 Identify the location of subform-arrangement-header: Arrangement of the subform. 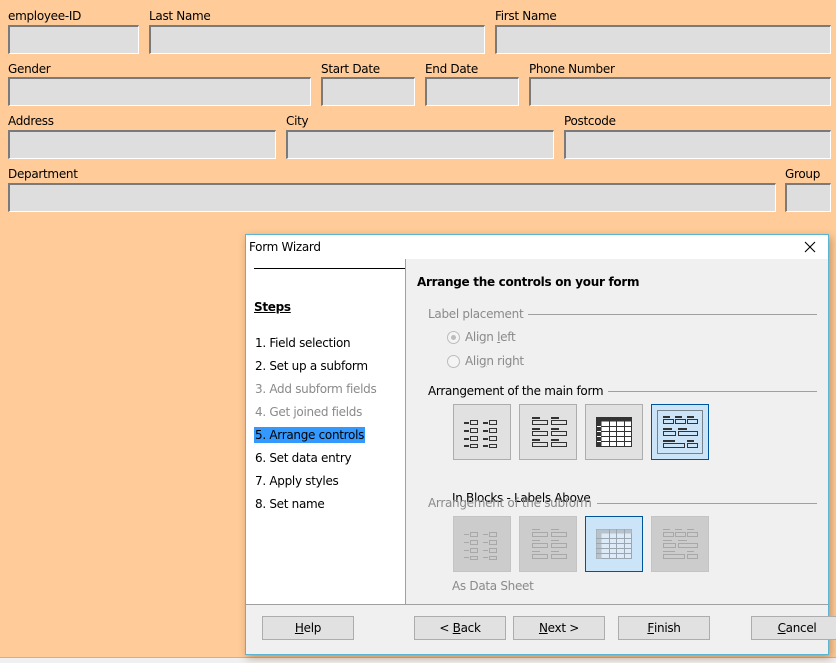
(622, 503).